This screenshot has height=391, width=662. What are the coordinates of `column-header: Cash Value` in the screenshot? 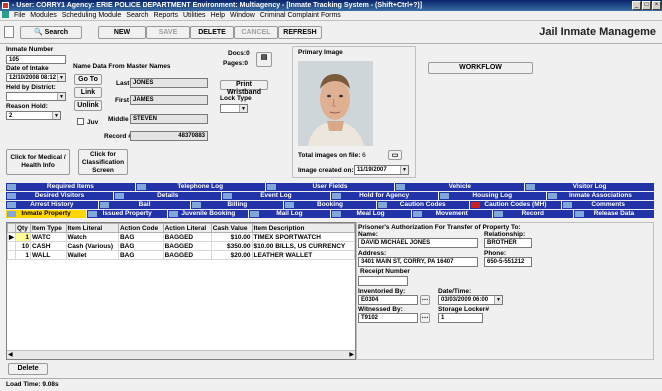 It's located at (231, 228).